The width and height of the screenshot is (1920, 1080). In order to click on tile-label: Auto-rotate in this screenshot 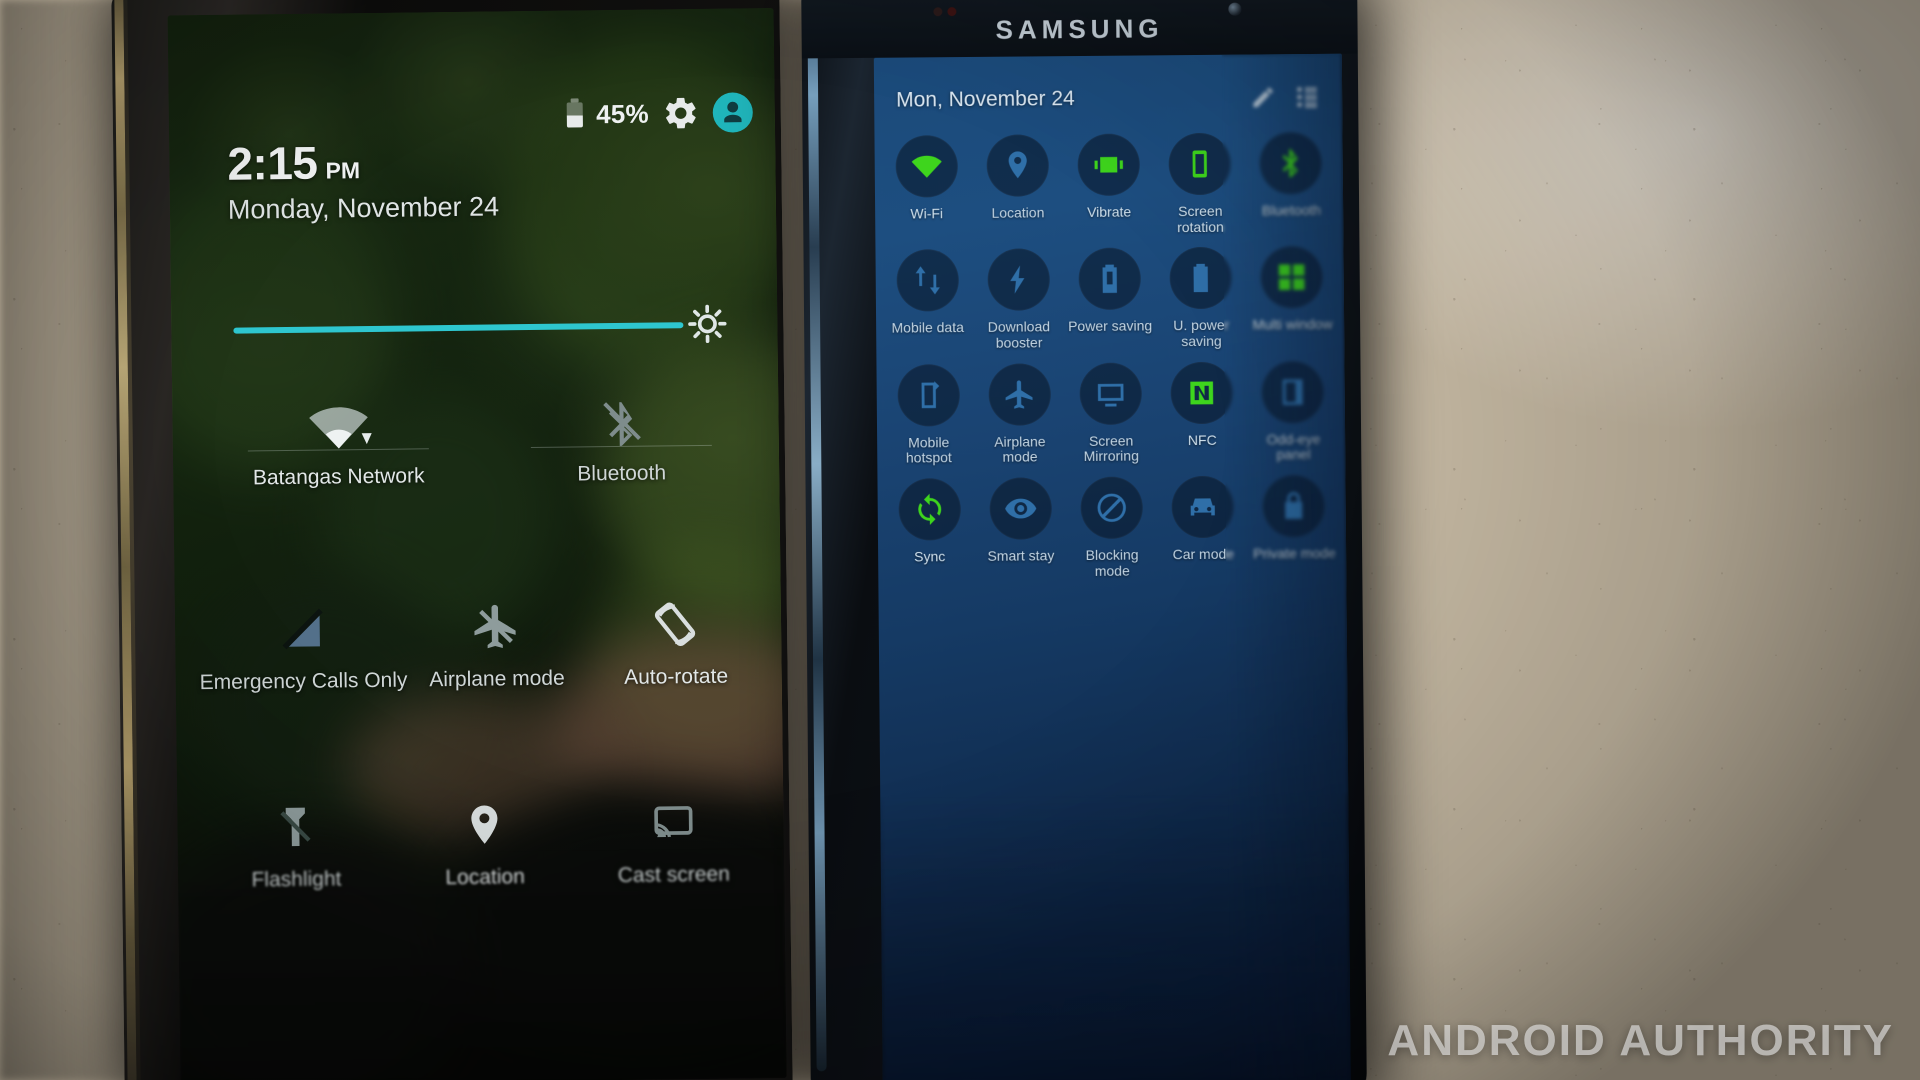, I will do `click(676, 676)`.